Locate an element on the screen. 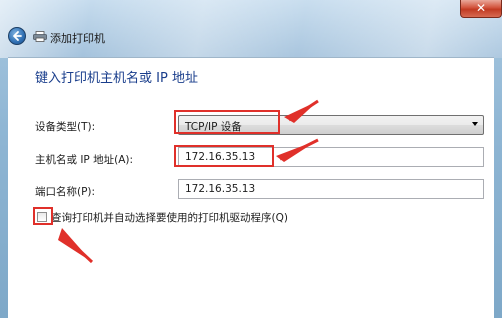  arrow-checkbox-shaft is located at coordinates (76, 247).